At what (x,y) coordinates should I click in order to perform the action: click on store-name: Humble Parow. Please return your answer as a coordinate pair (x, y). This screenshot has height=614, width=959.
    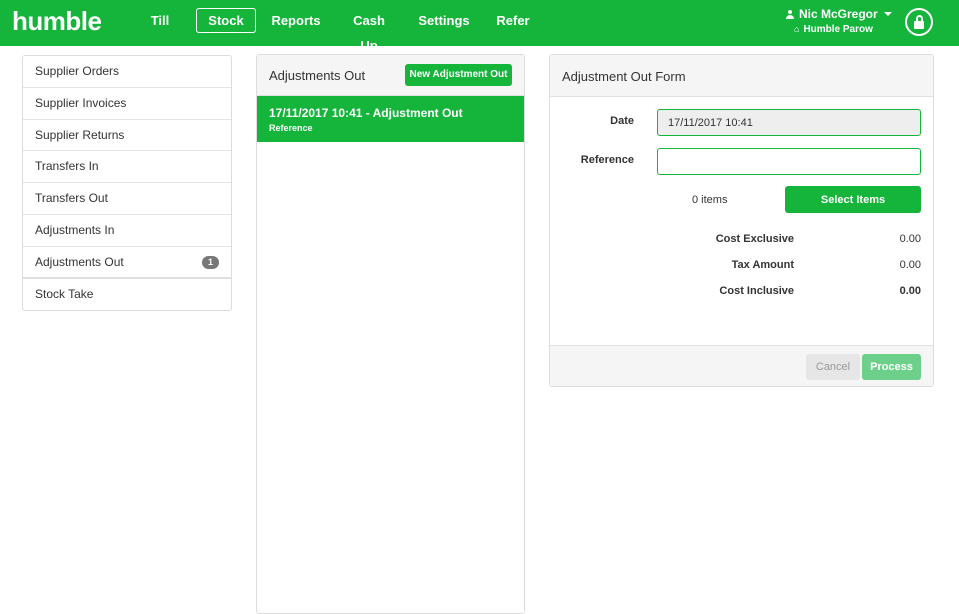
    Looking at the image, I should click on (838, 29).